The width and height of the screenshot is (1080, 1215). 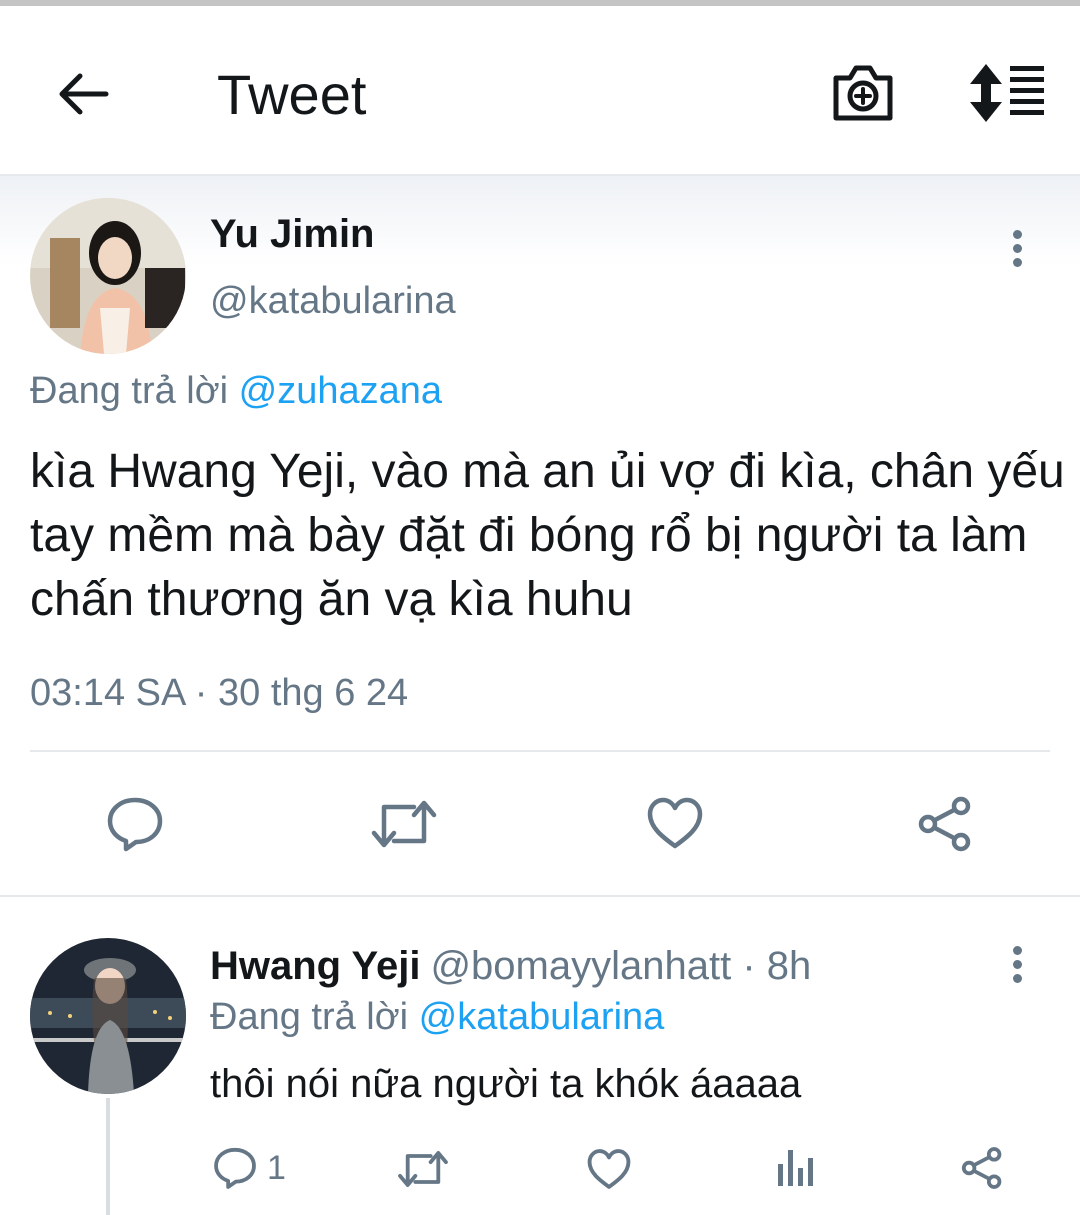 I want to click on back-button, so click(x=84, y=94).